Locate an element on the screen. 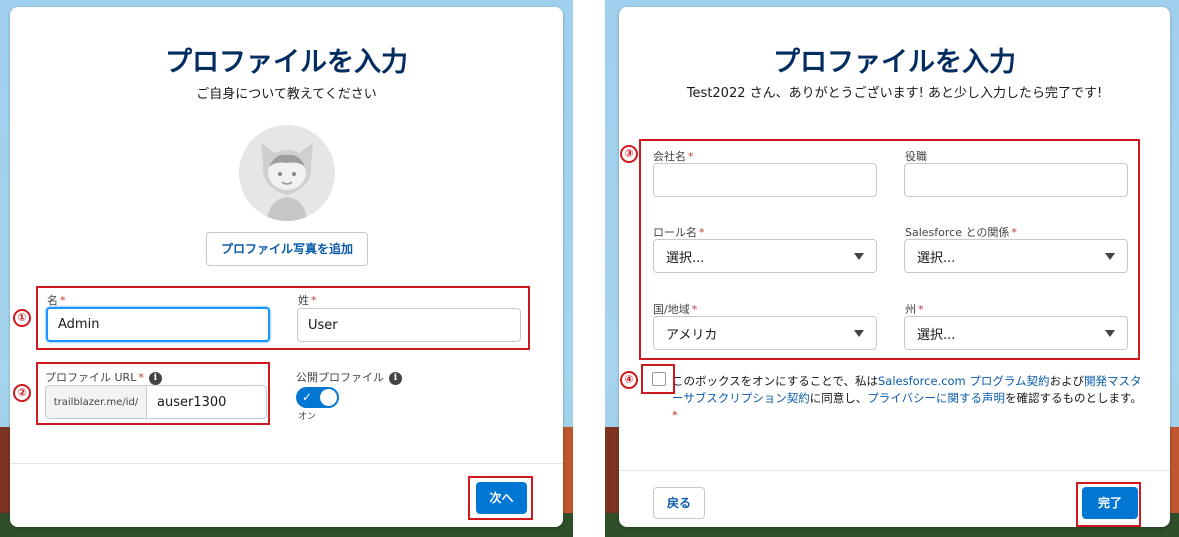 This screenshot has height=537, width=1179. back-button: 戻る is located at coordinates (679, 503).